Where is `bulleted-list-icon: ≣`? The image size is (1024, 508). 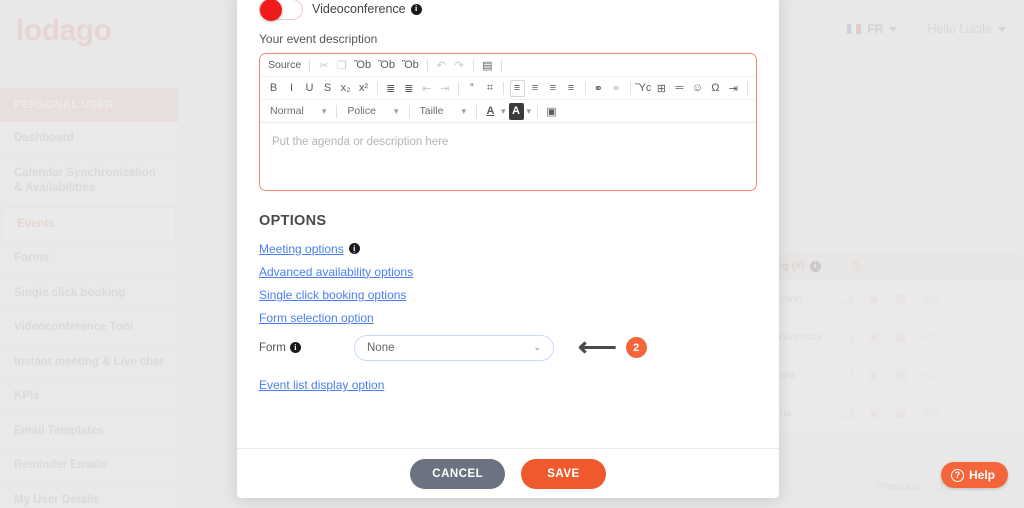 bulleted-list-icon: ≣ is located at coordinates (408, 88).